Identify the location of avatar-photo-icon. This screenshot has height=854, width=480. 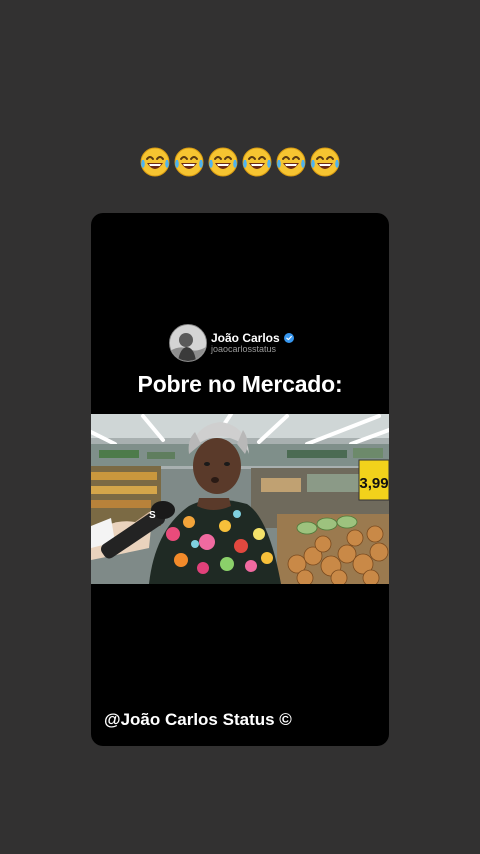
(188, 343).